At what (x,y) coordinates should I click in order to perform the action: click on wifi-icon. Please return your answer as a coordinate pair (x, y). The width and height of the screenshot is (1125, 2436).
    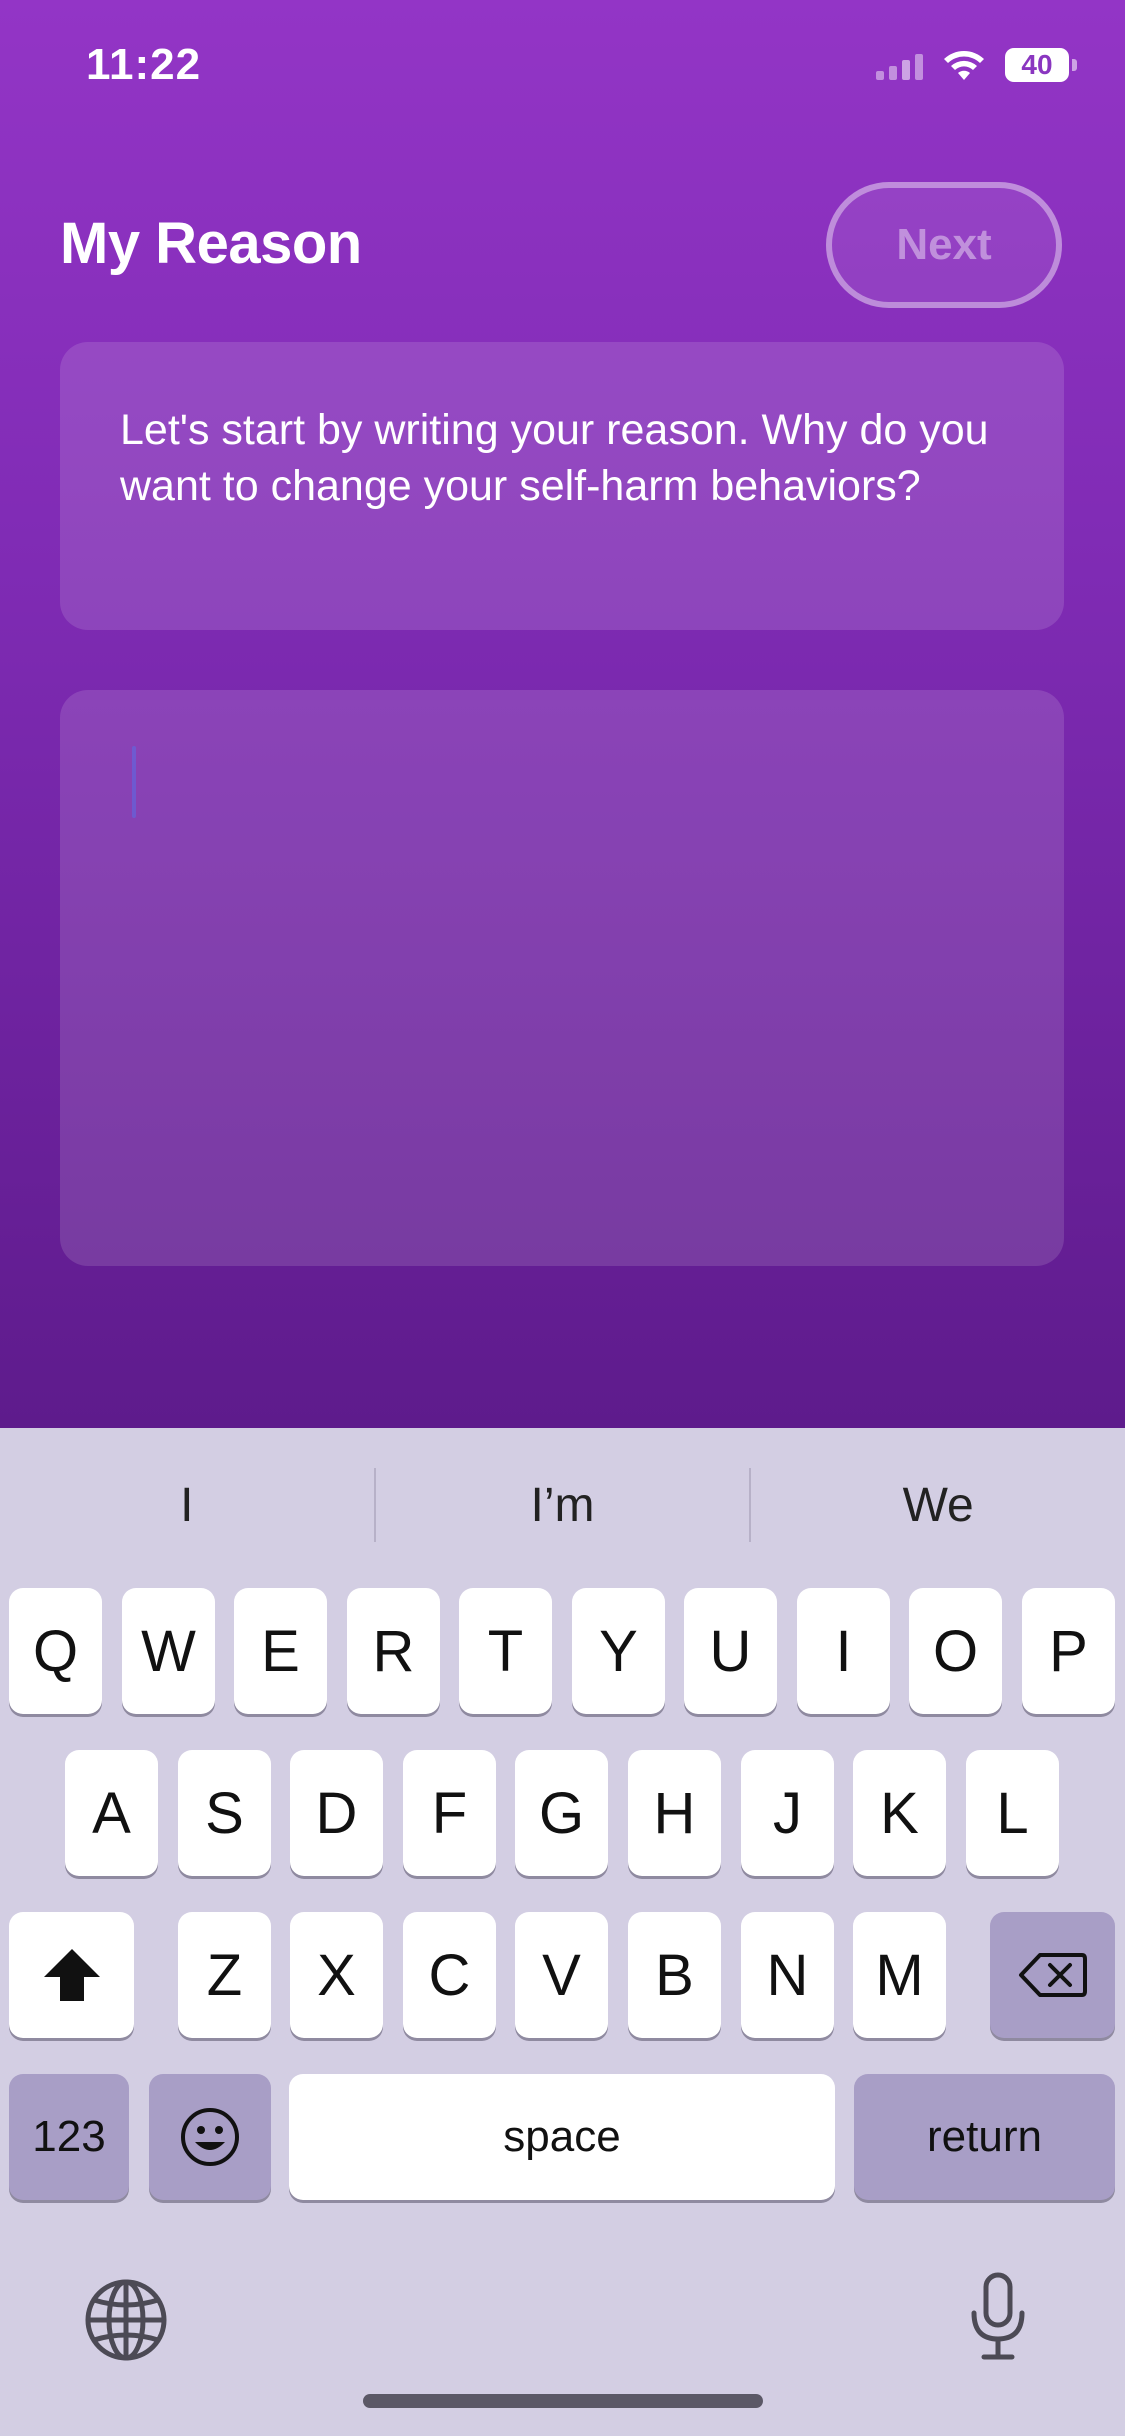
    Looking at the image, I should click on (964, 65).